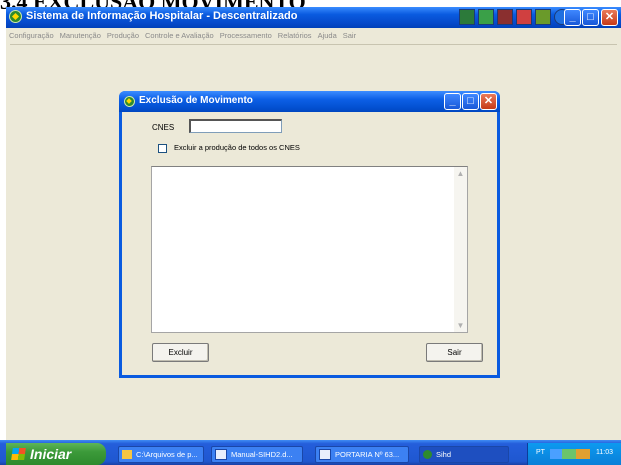 The image size is (621, 465). Describe the element at coordinates (609, 17) in the screenshot. I see `close-button: ✕` at that location.